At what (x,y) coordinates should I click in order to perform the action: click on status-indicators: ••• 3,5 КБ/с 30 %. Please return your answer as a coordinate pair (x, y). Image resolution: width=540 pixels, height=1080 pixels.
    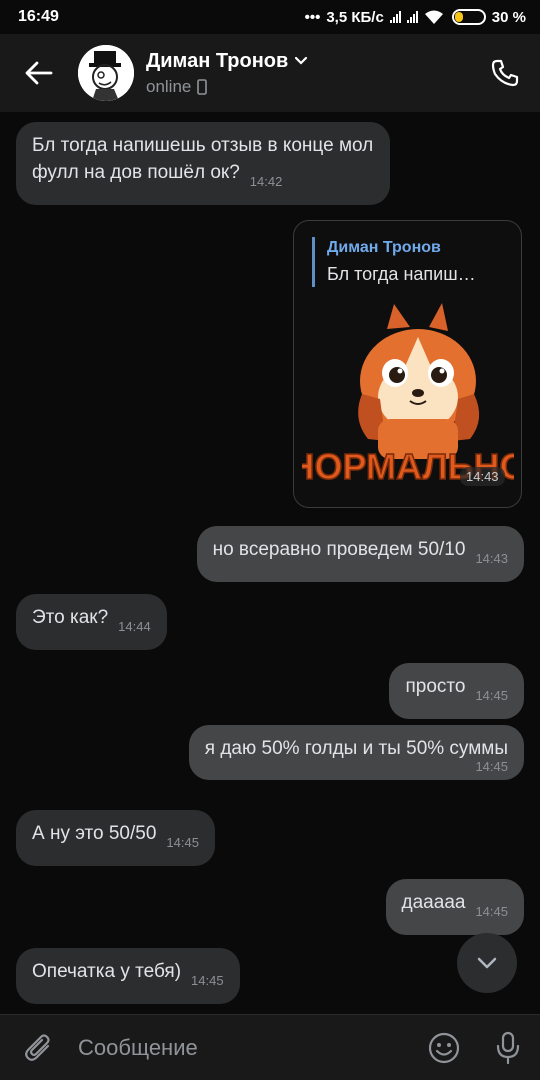
    Looking at the image, I should click on (415, 17).